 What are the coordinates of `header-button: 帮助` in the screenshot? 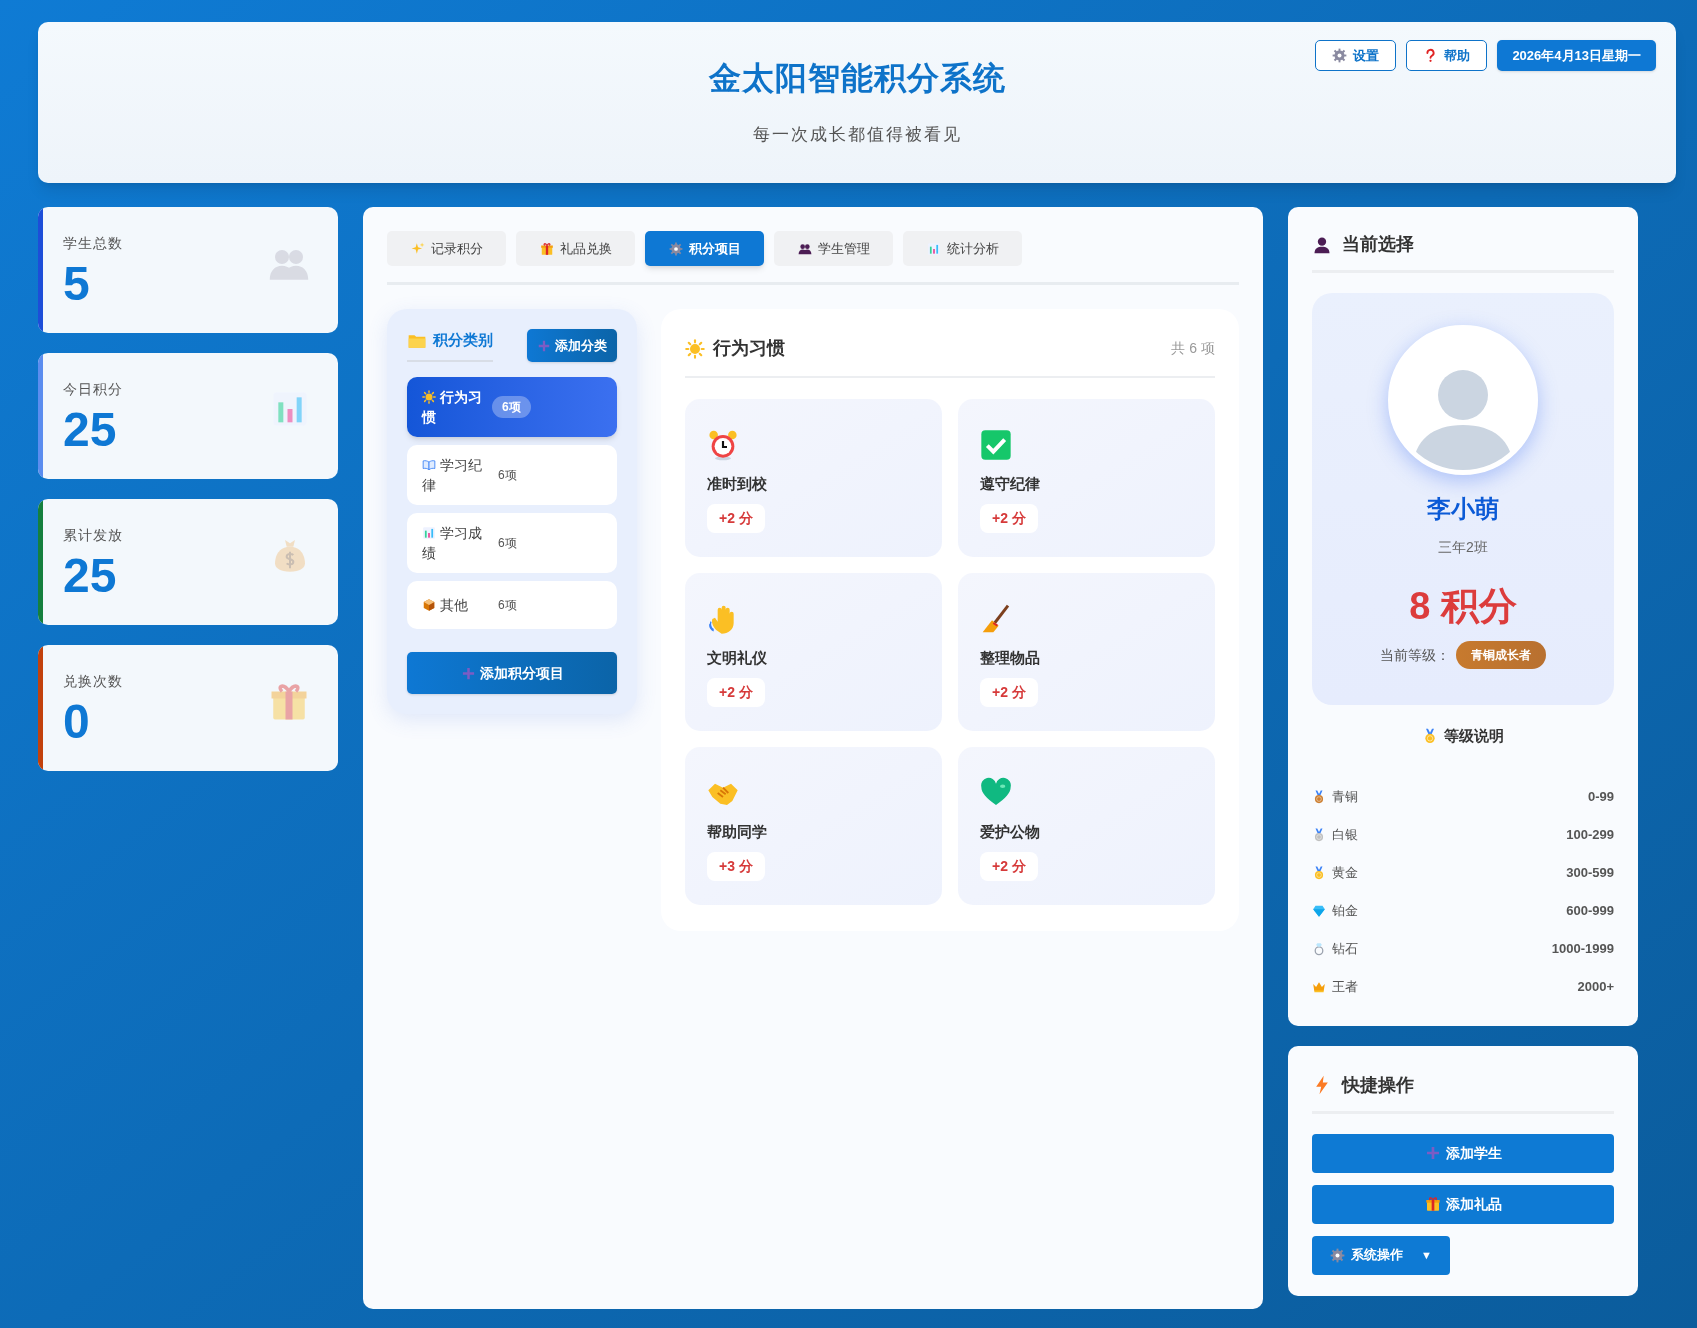 It's located at (1447, 55).